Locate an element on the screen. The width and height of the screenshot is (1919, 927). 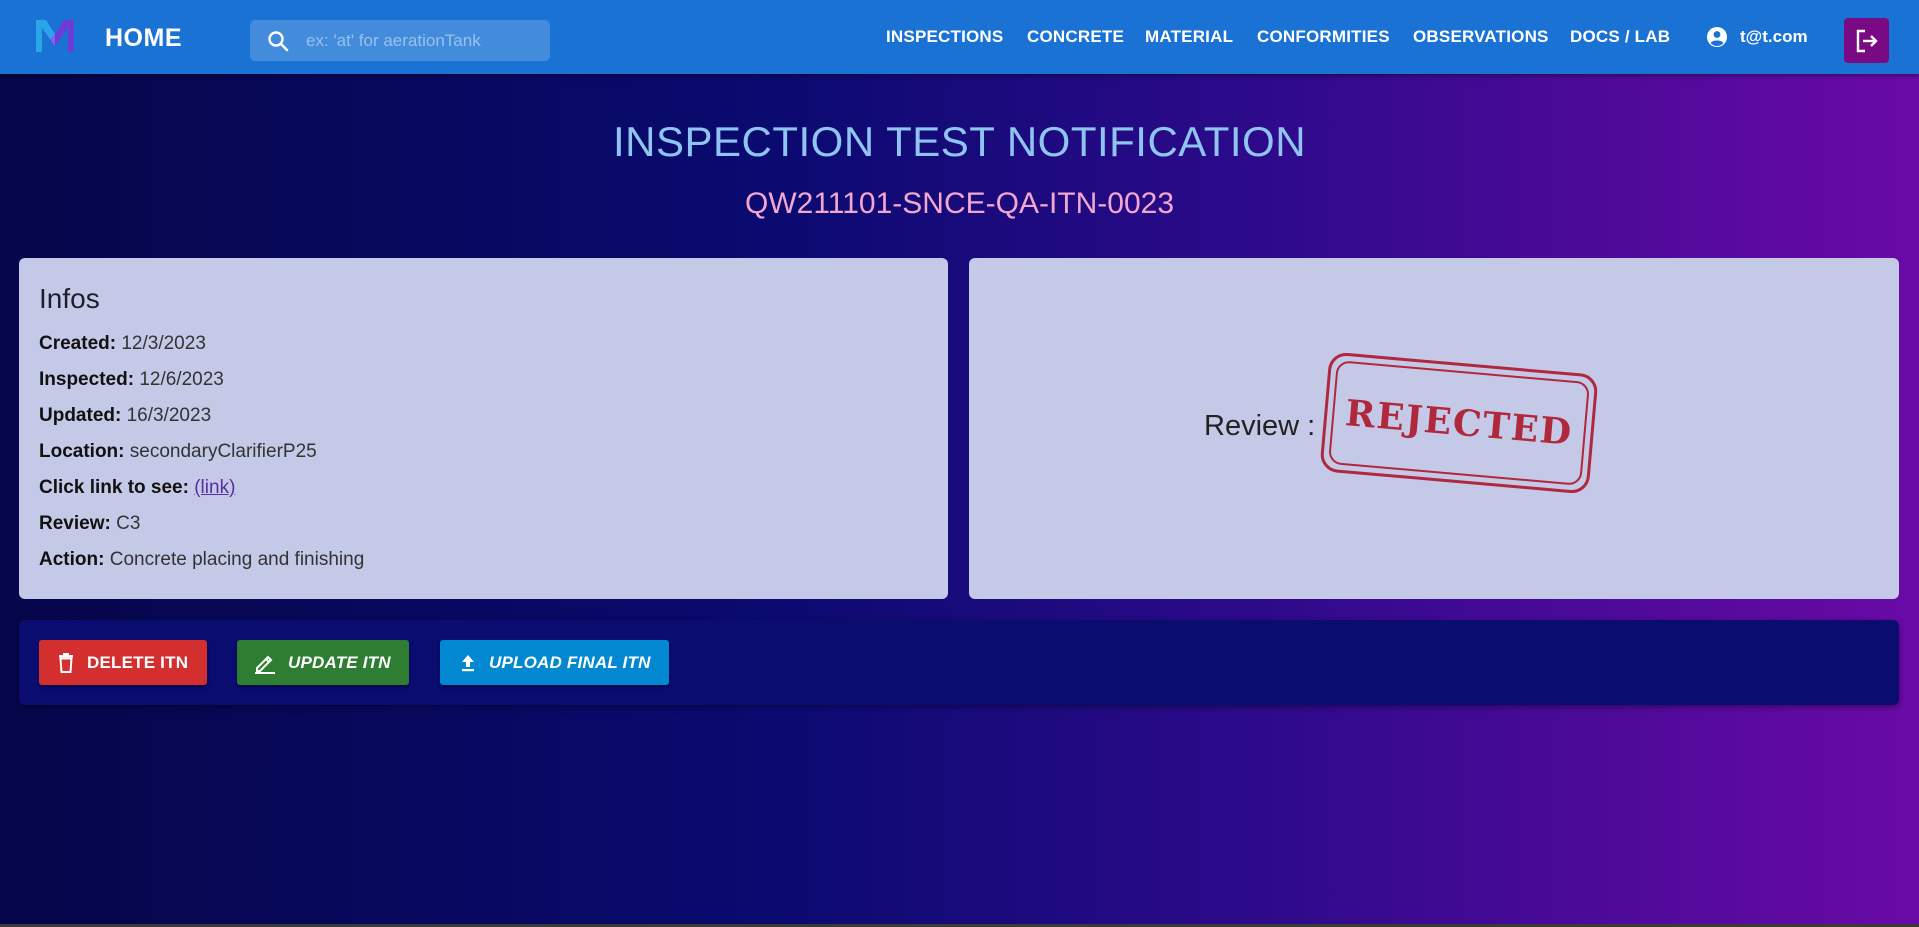
search-icon is located at coordinates (278, 40).